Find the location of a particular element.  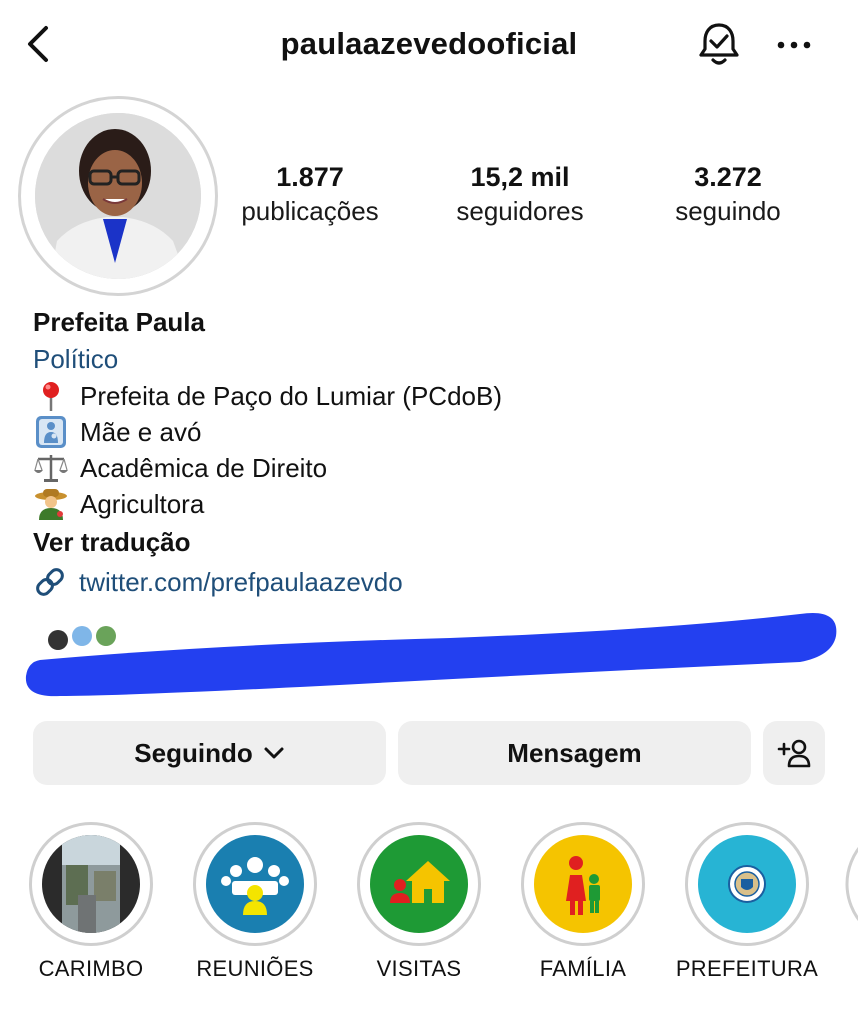

family-icon is located at coordinates (583, 884).